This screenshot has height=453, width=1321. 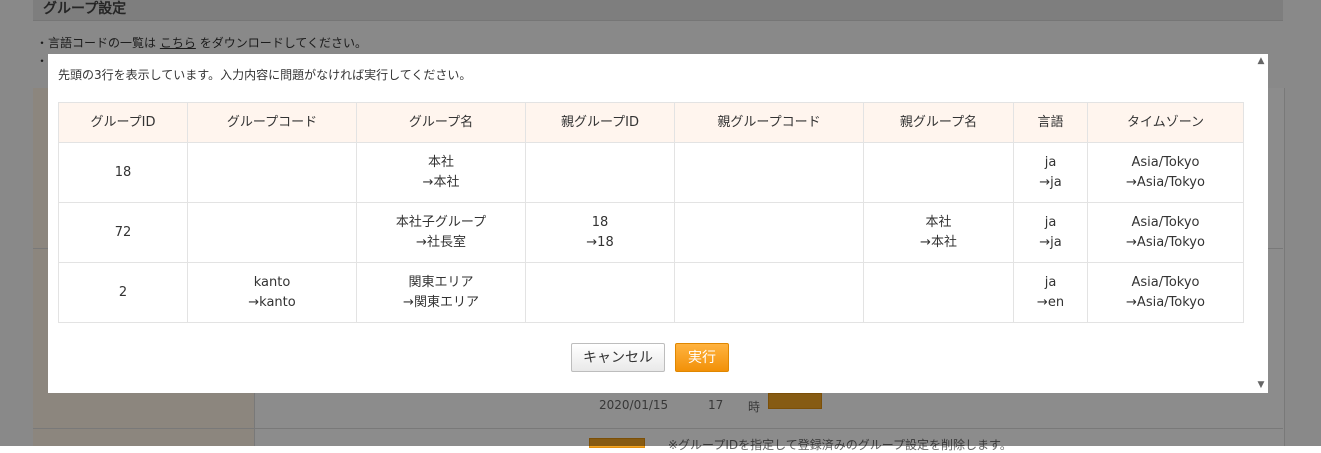 I want to click on column-header: タイムゾーン, so click(x=1165, y=122).